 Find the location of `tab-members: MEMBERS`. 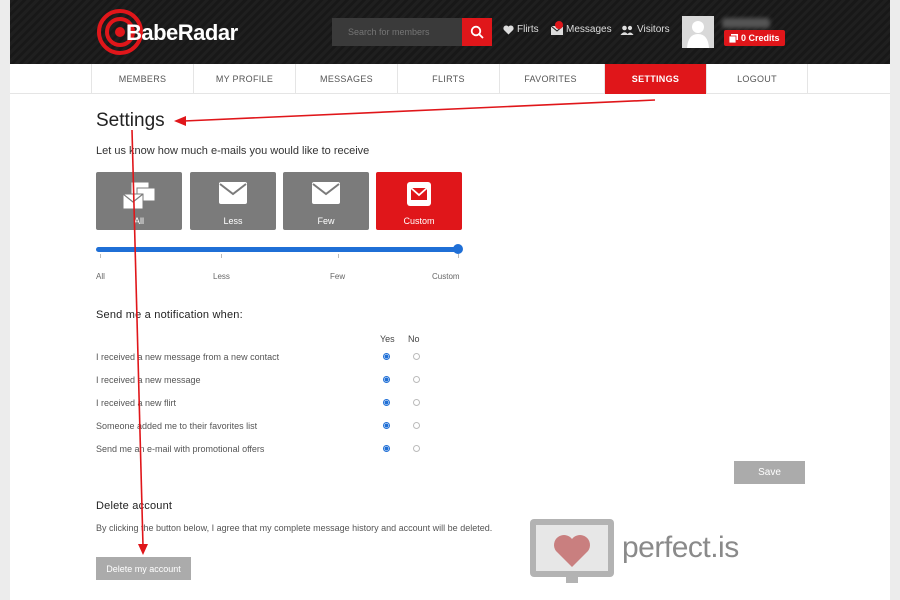

tab-members: MEMBERS is located at coordinates (142, 79).